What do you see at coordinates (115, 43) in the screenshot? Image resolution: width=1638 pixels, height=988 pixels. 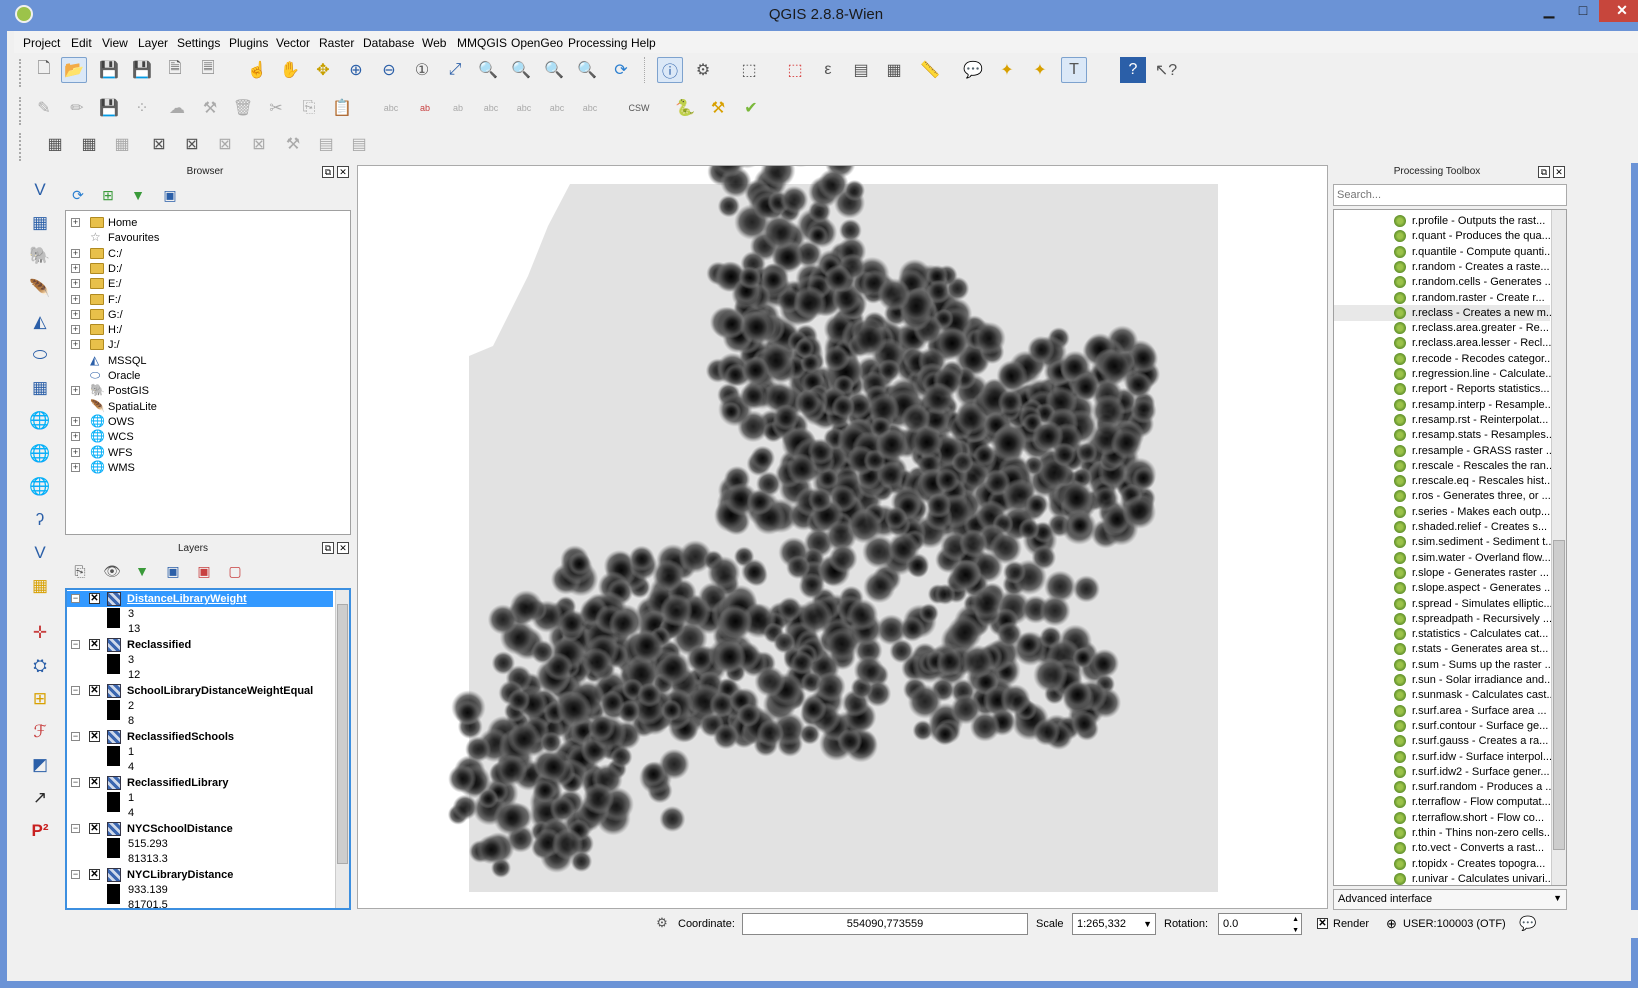 I see `menu-view: View` at bounding box center [115, 43].